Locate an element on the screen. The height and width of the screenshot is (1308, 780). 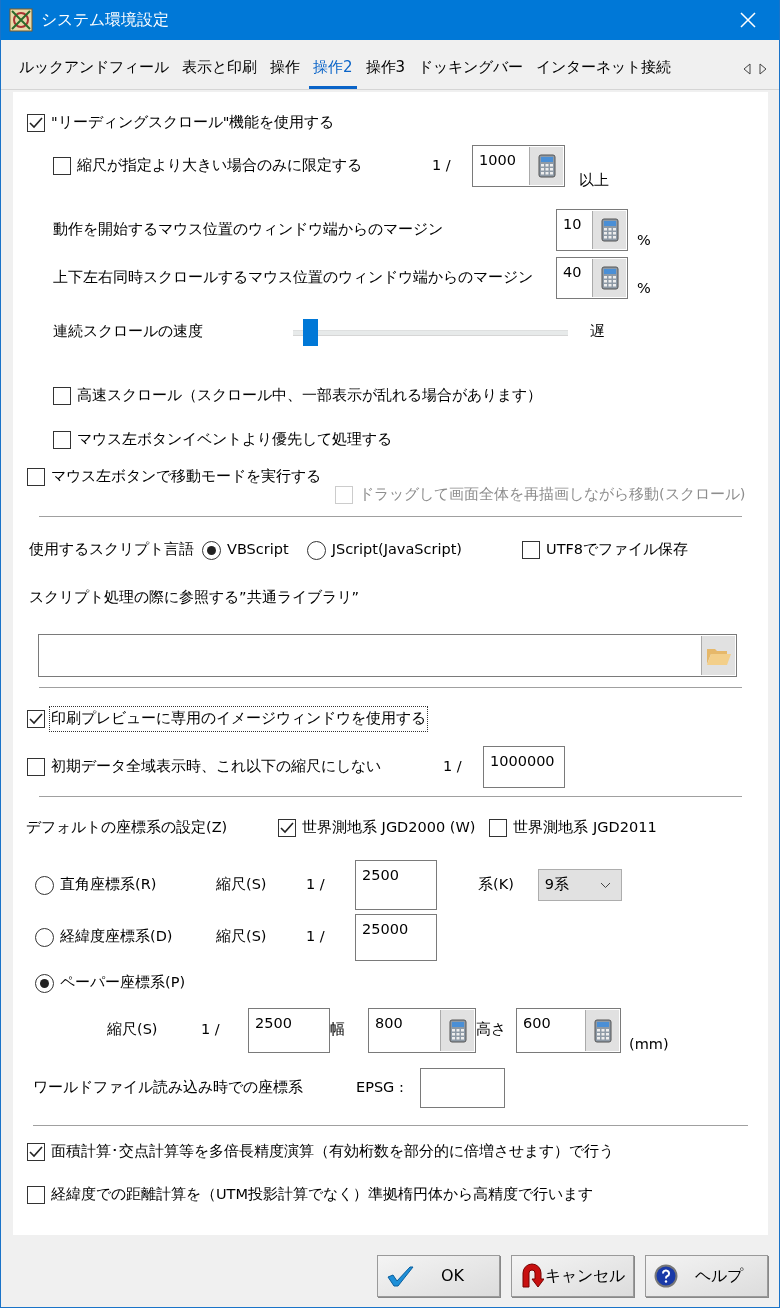
checkbox-label: "リーディングスクロール"機能を使用する is located at coordinates (193, 123).